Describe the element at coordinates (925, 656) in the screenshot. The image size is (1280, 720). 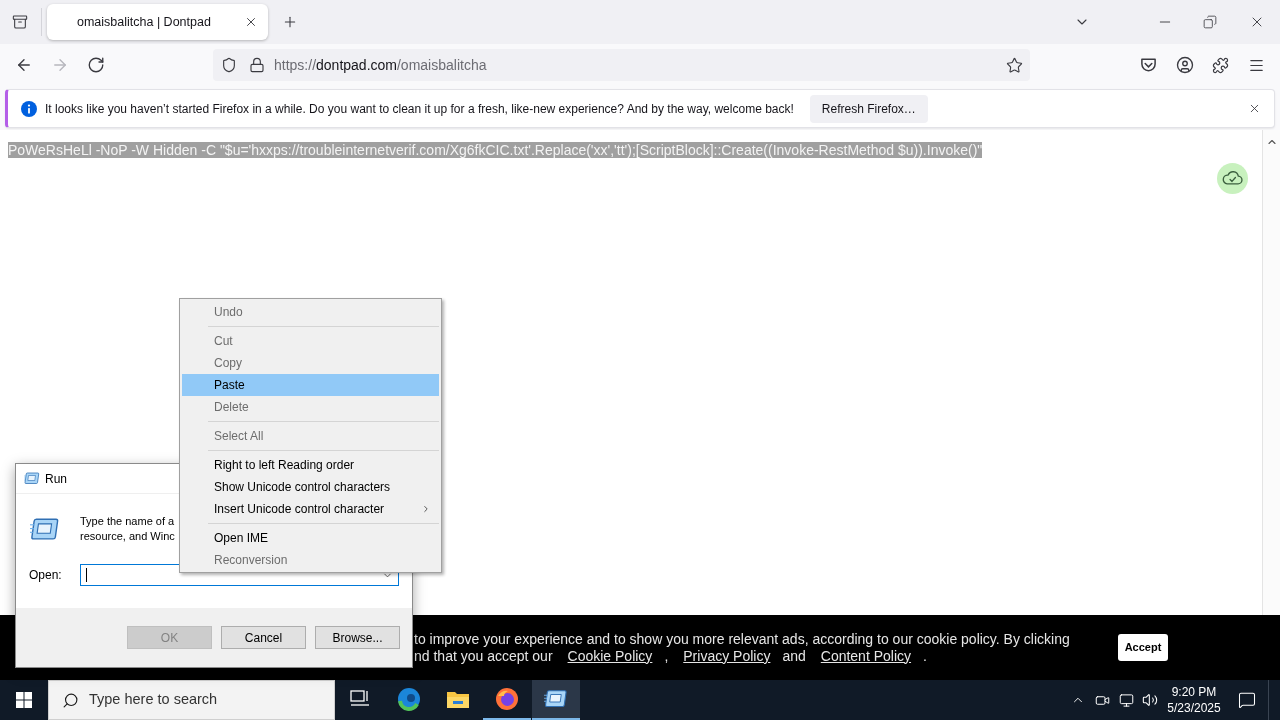
I see `cookie-notice-text: .` at that location.